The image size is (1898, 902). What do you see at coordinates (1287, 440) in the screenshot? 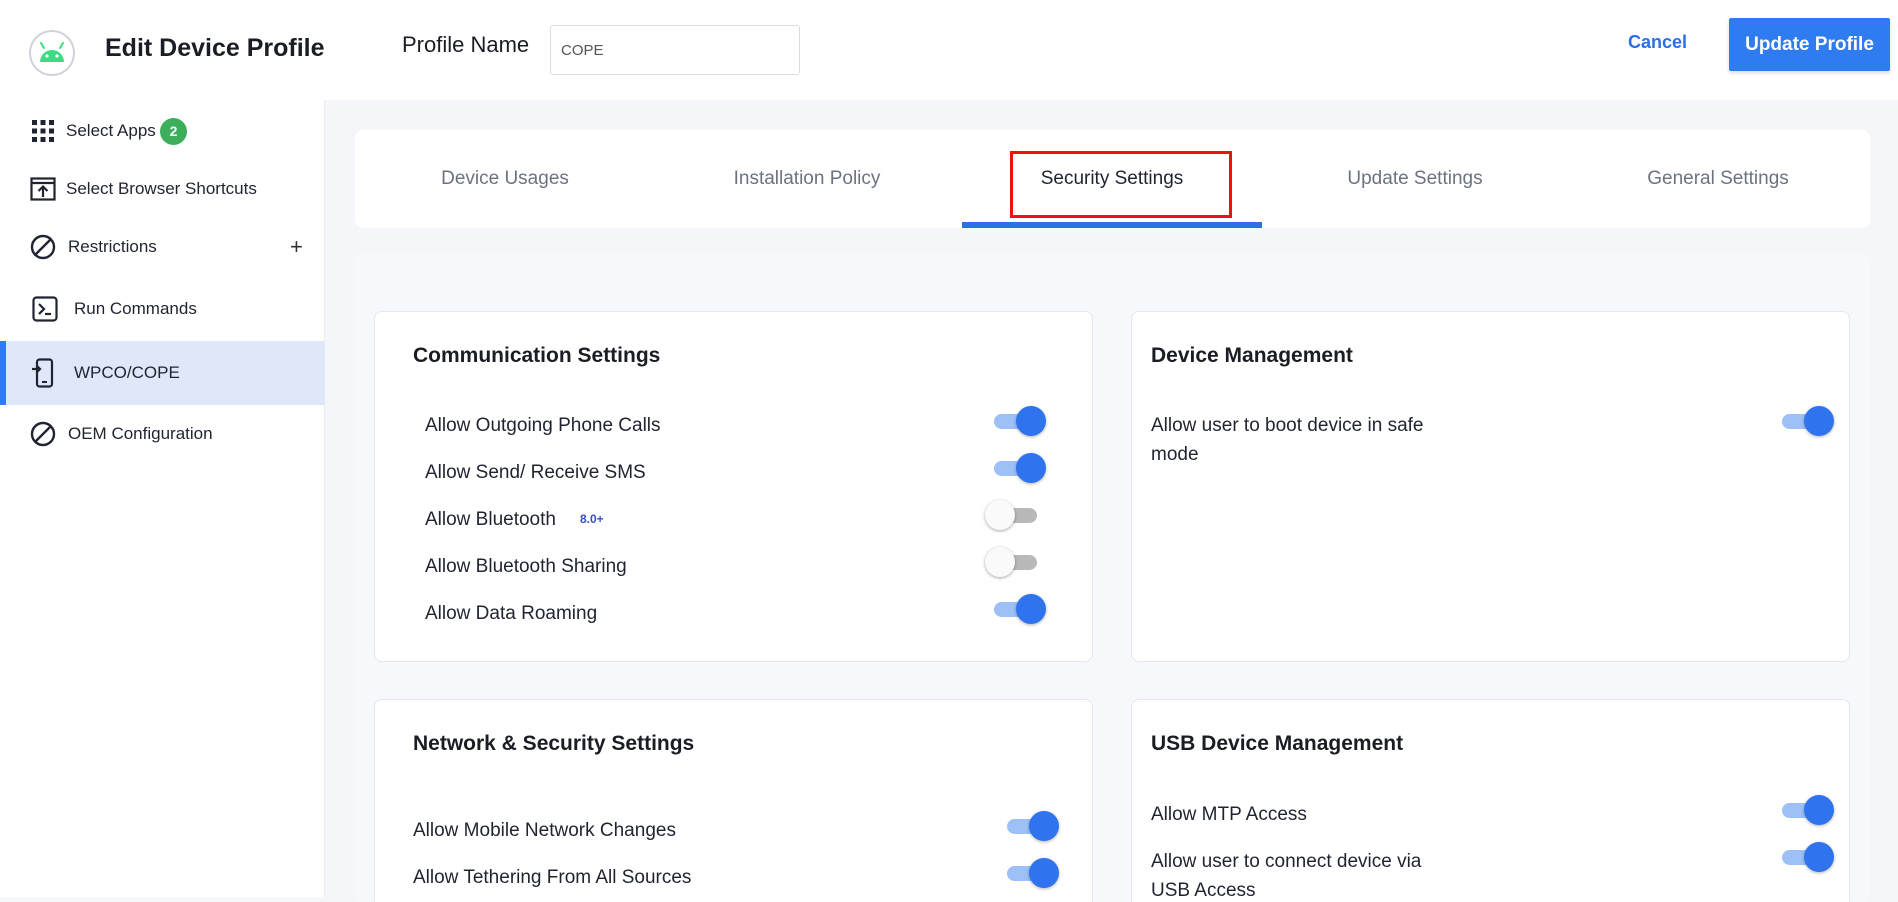
I see `setting-label: Allow user to boot device in safe mode` at bounding box center [1287, 440].